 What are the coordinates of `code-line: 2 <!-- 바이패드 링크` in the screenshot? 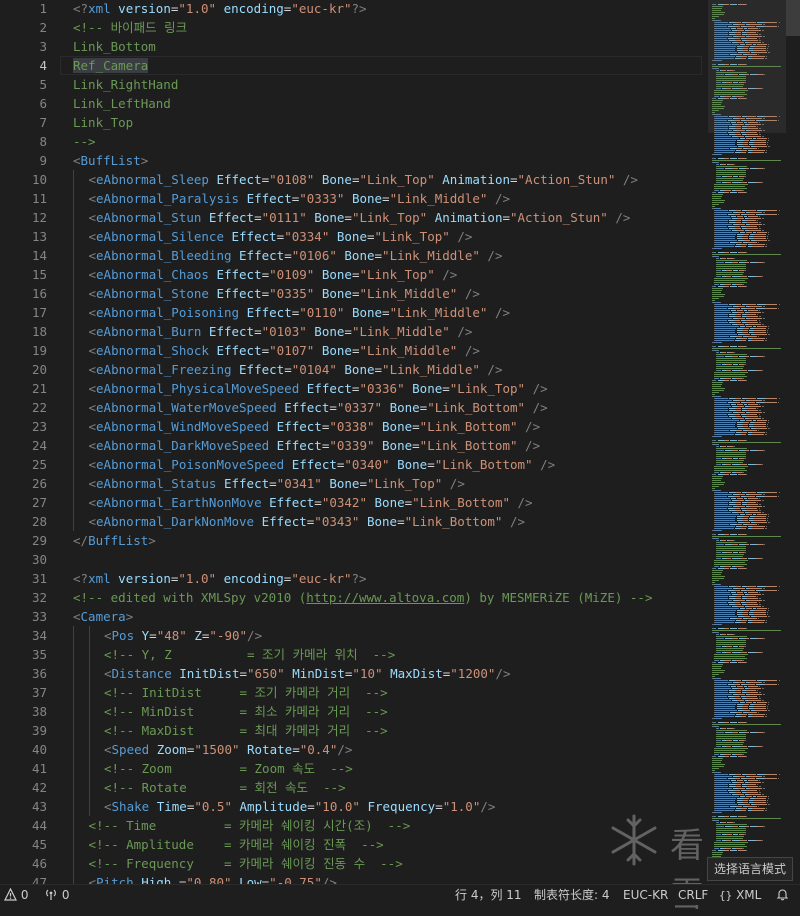 It's located at (354, 27).